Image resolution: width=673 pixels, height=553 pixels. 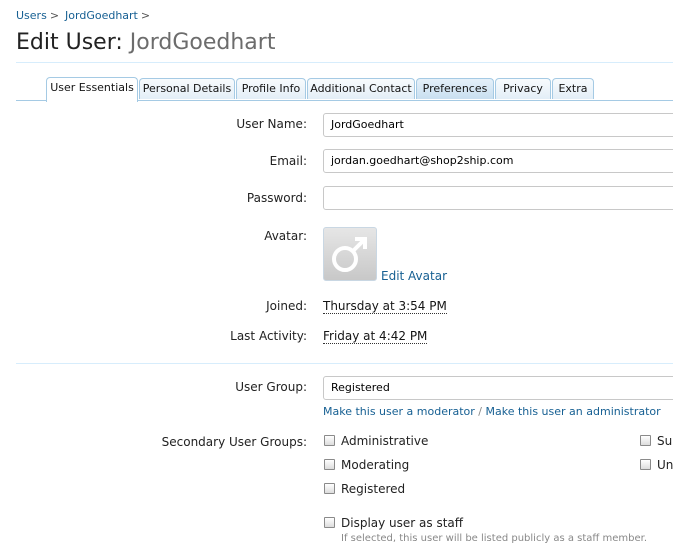 What do you see at coordinates (288, 161) in the screenshot?
I see `email-label: Email:` at bounding box center [288, 161].